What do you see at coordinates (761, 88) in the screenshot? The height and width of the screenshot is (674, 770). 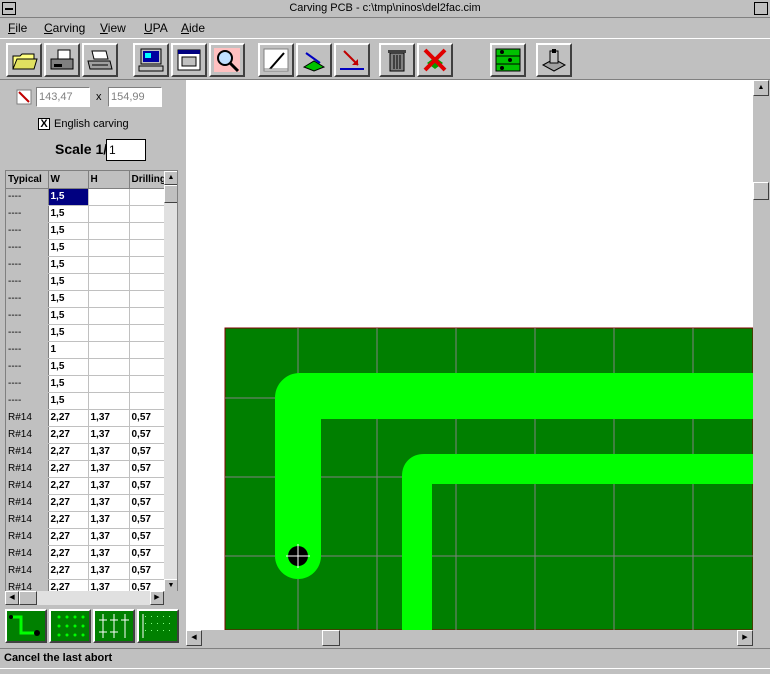 I see `canvas-scroll-up-button: ▲` at bounding box center [761, 88].